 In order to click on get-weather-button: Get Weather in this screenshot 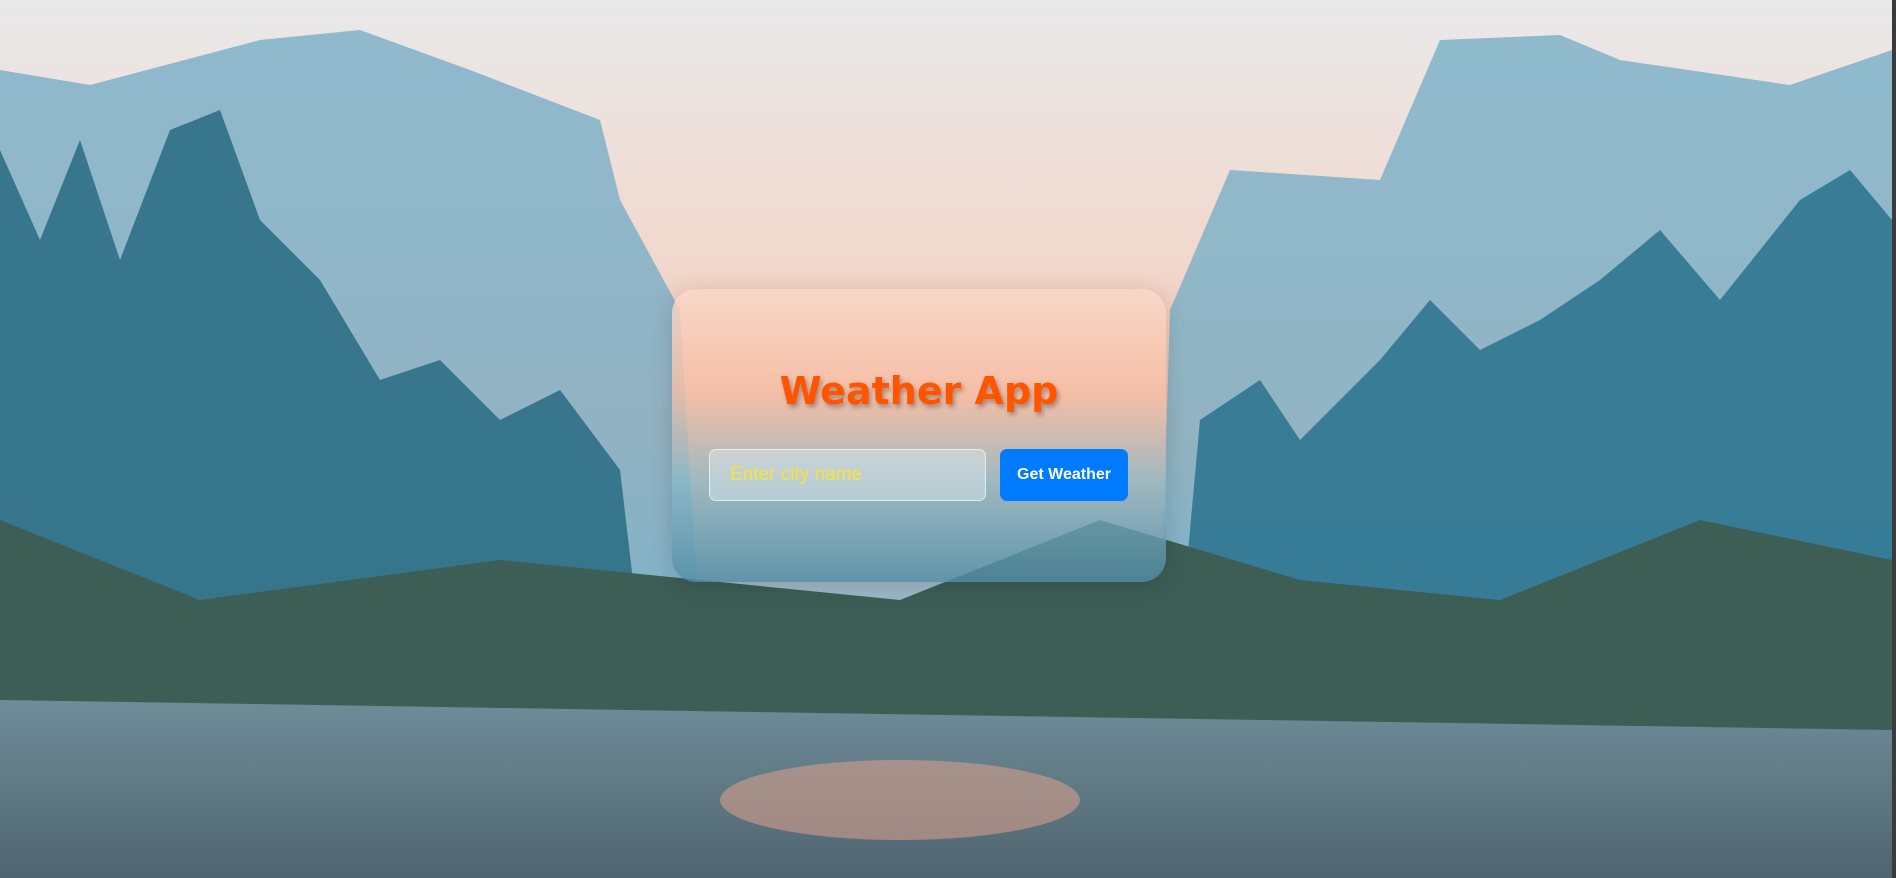, I will do `click(1064, 475)`.